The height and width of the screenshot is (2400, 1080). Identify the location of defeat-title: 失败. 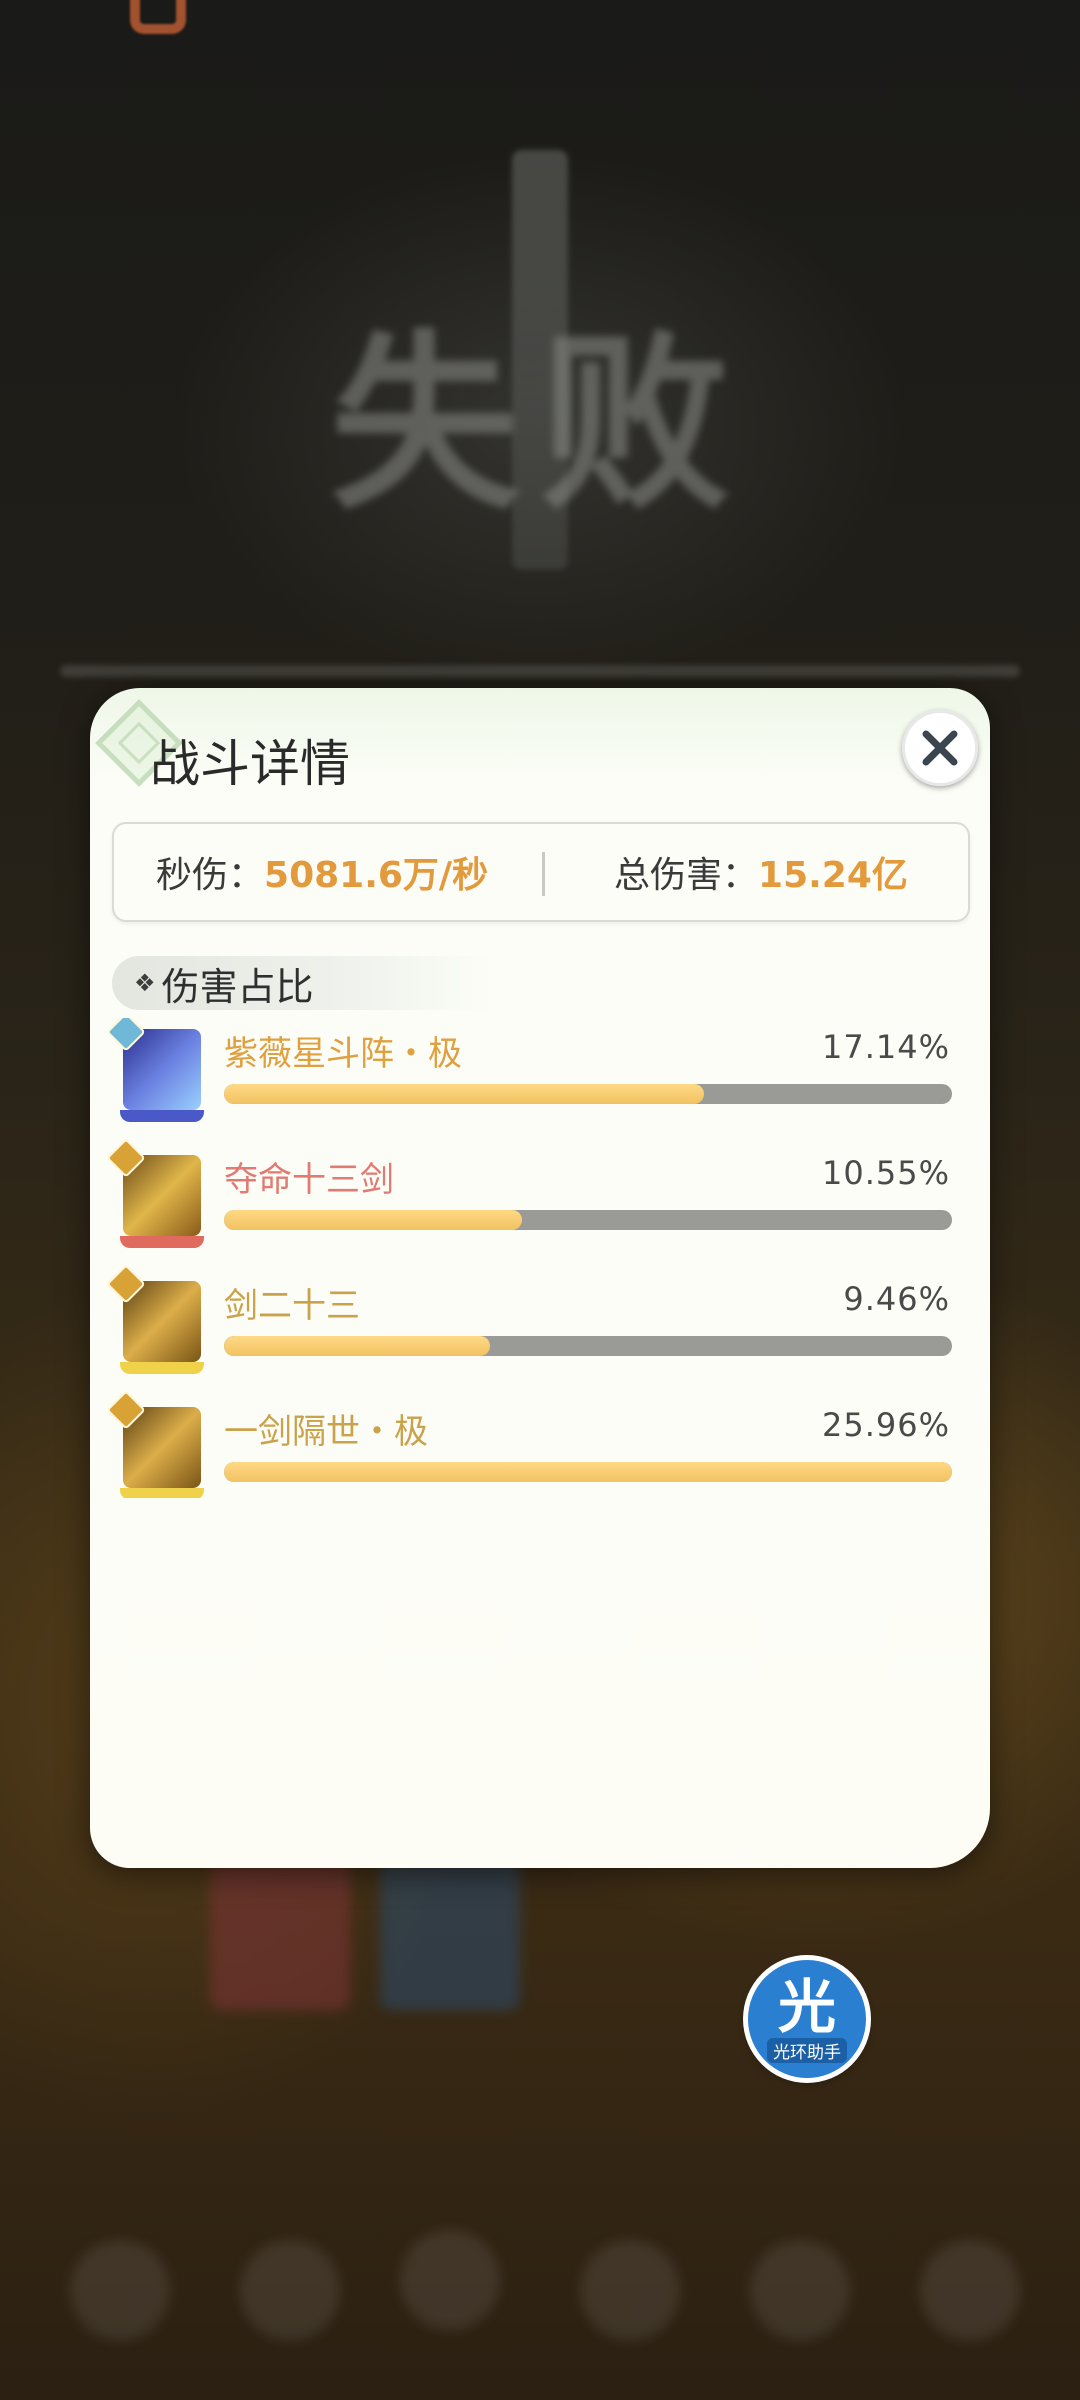
(539, 424).